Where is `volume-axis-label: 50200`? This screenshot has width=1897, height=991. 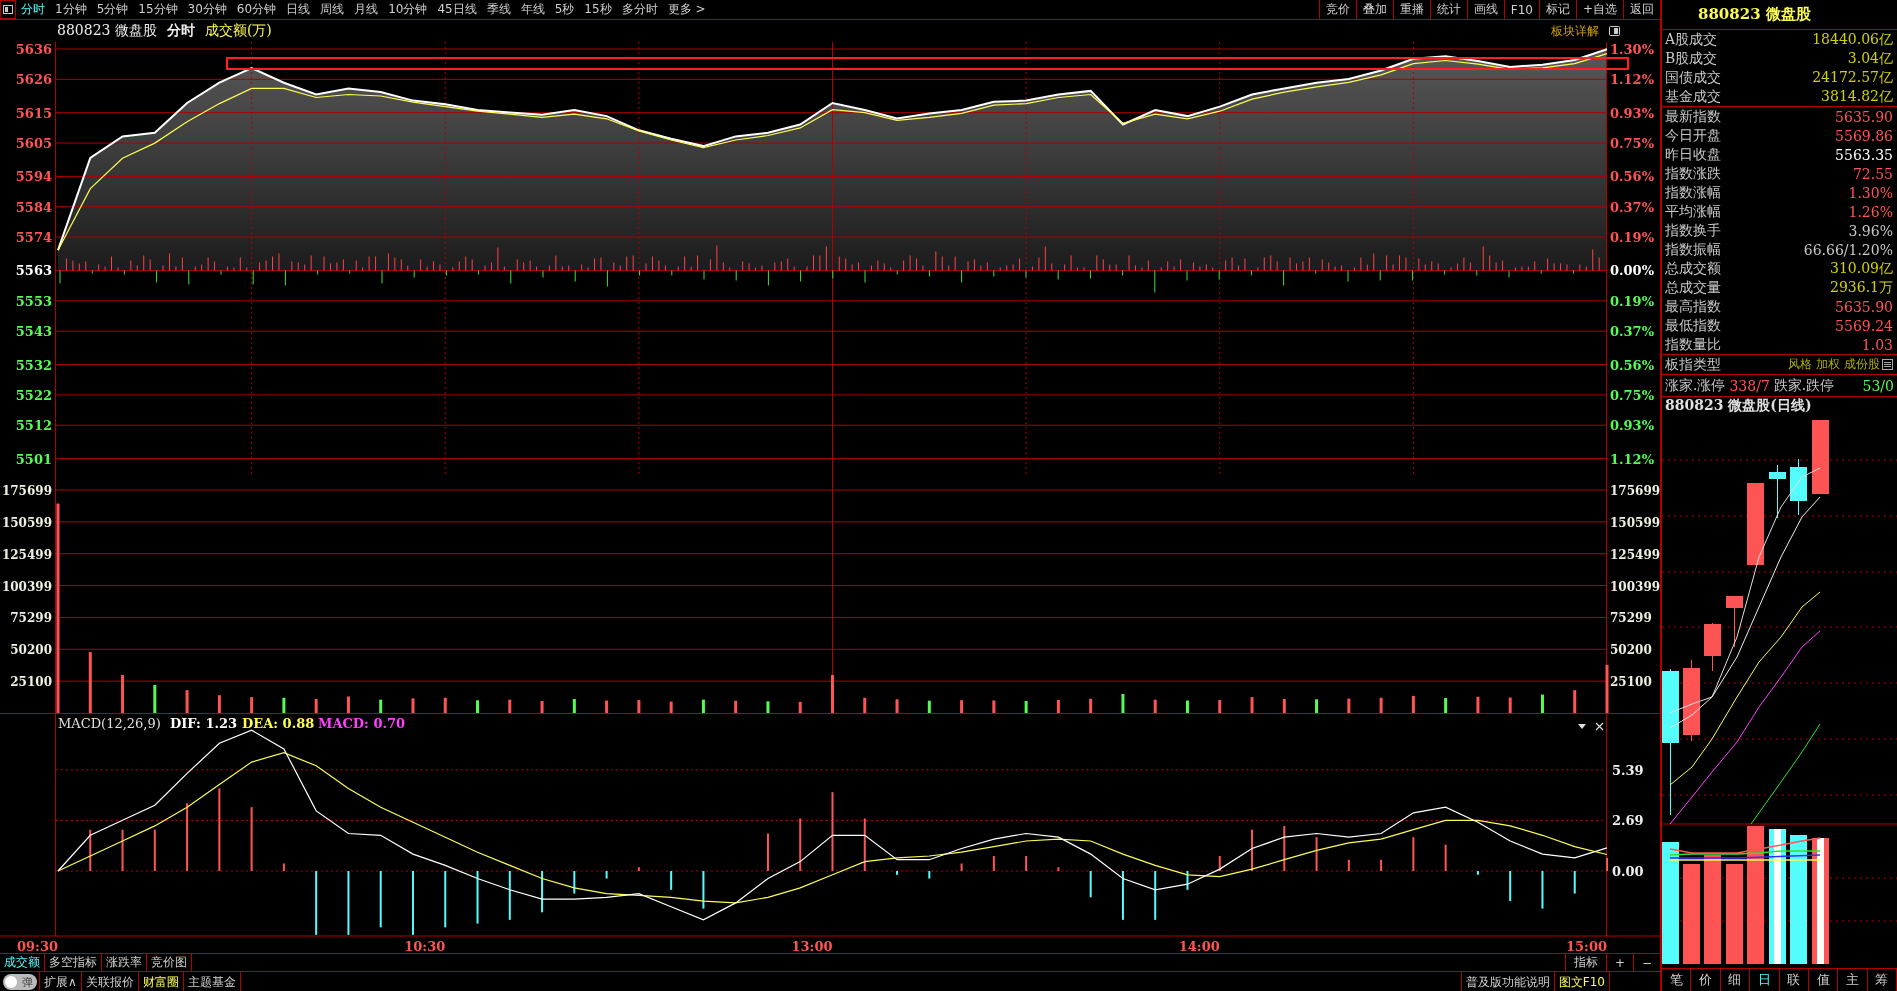 volume-axis-label: 50200 is located at coordinates (1631, 650).